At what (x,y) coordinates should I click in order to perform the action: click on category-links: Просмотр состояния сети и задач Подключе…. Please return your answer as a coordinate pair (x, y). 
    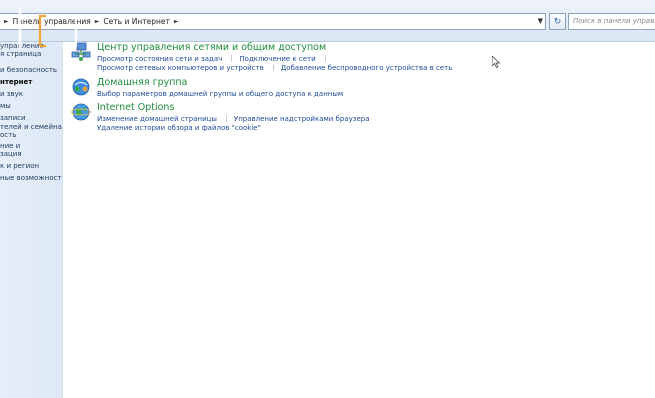
    Looking at the image, I should click on (367, 63).